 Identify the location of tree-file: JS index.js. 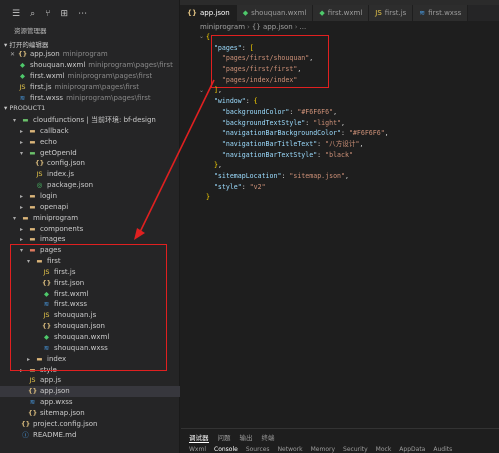
(90, 174).